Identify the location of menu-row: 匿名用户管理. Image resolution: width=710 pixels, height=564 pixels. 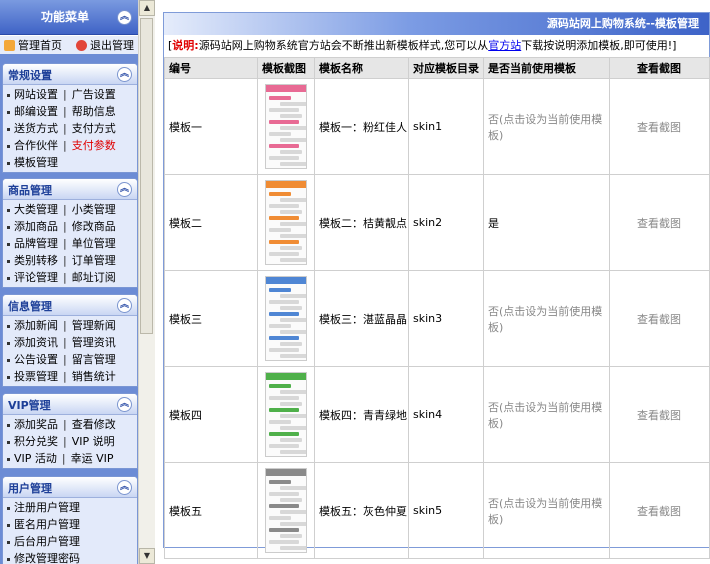
(70, 524).